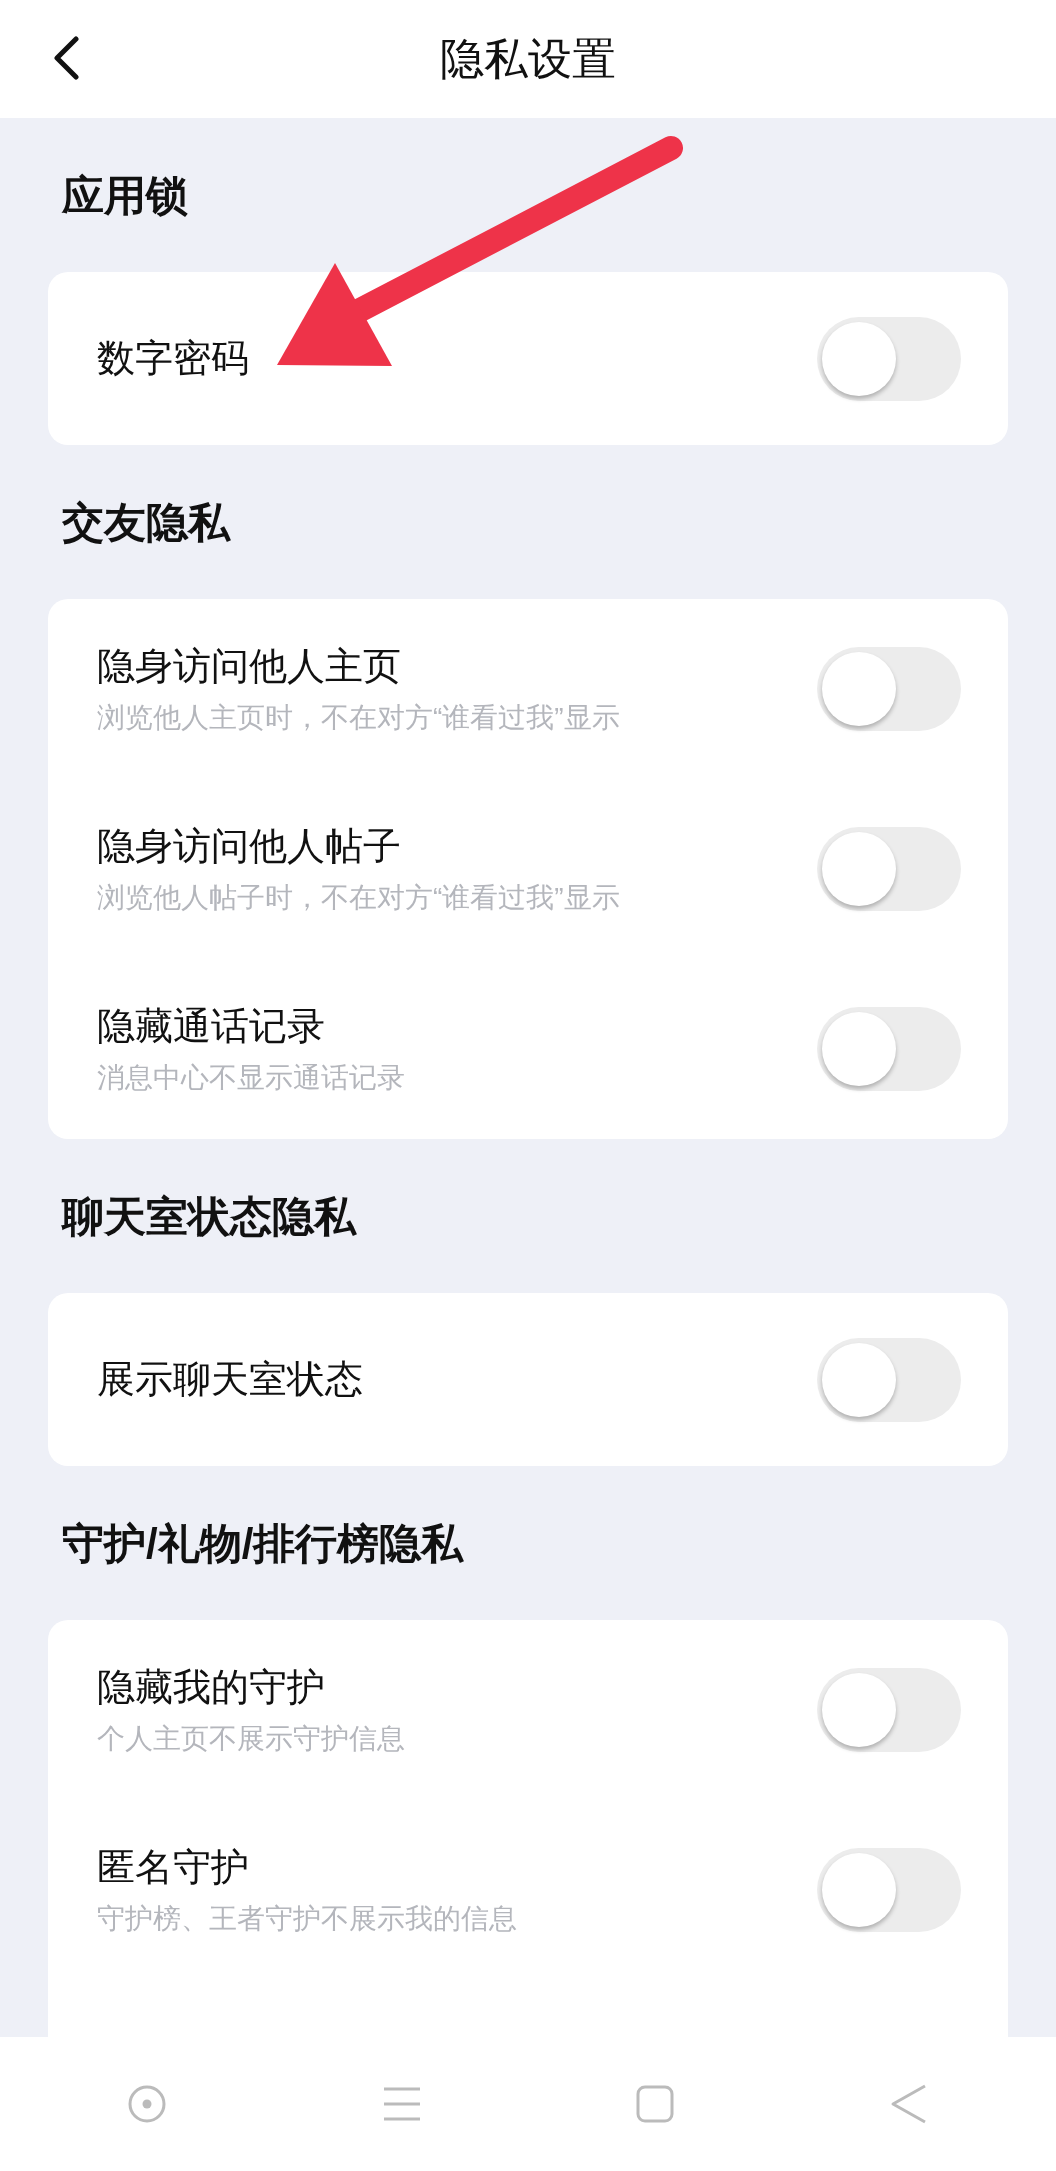  Describe the element at coordinates (401, 2104) in the screenshot. I see `menu-icon` at that location.